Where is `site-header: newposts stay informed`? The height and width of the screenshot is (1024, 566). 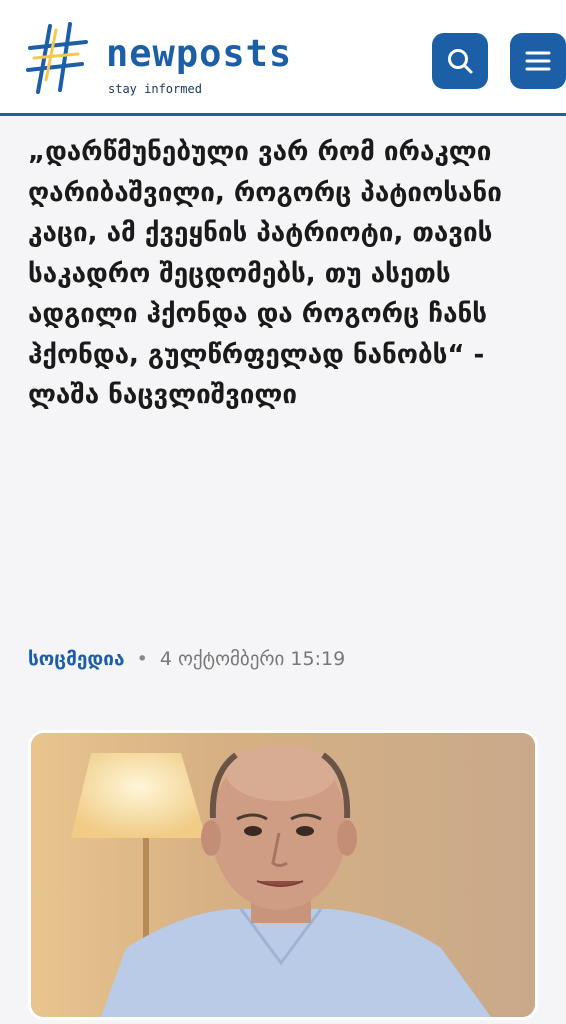
site-header: newposts stay informed is located at coordinates (283, 58).